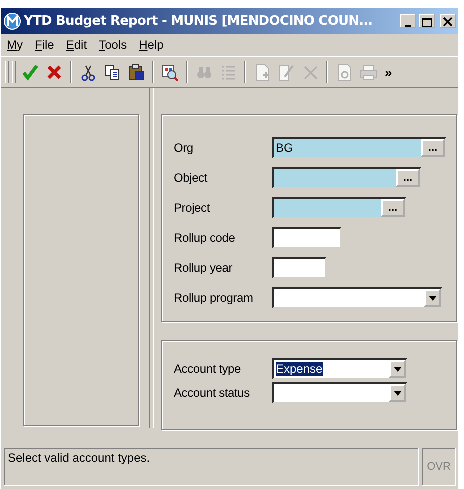  What do you see at coordinates (193, 208) in the screenshot?
I see `field-label: Project` at bounding box center [193, 208].